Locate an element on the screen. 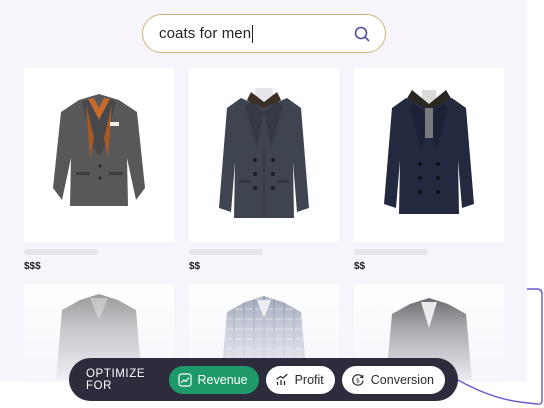  profit-option-button: Profit is located at coordinates (300, 379).